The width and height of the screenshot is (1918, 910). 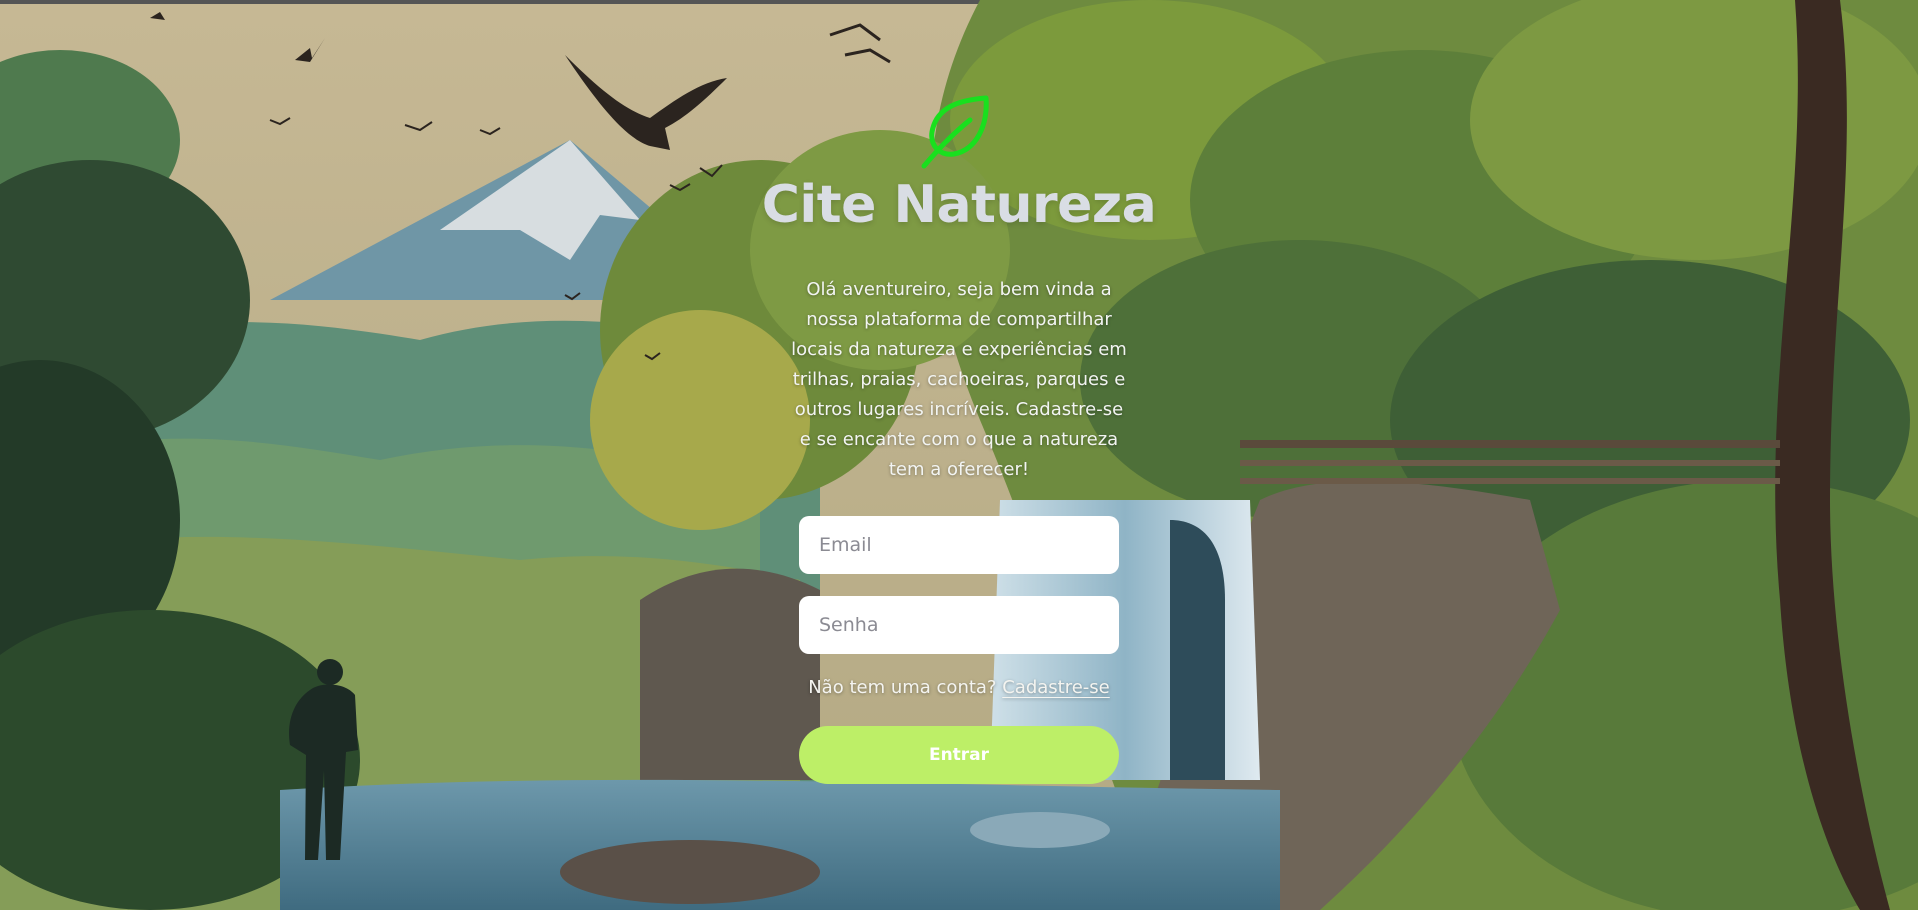 I want to click on email-input, so click(x=959, y=545).